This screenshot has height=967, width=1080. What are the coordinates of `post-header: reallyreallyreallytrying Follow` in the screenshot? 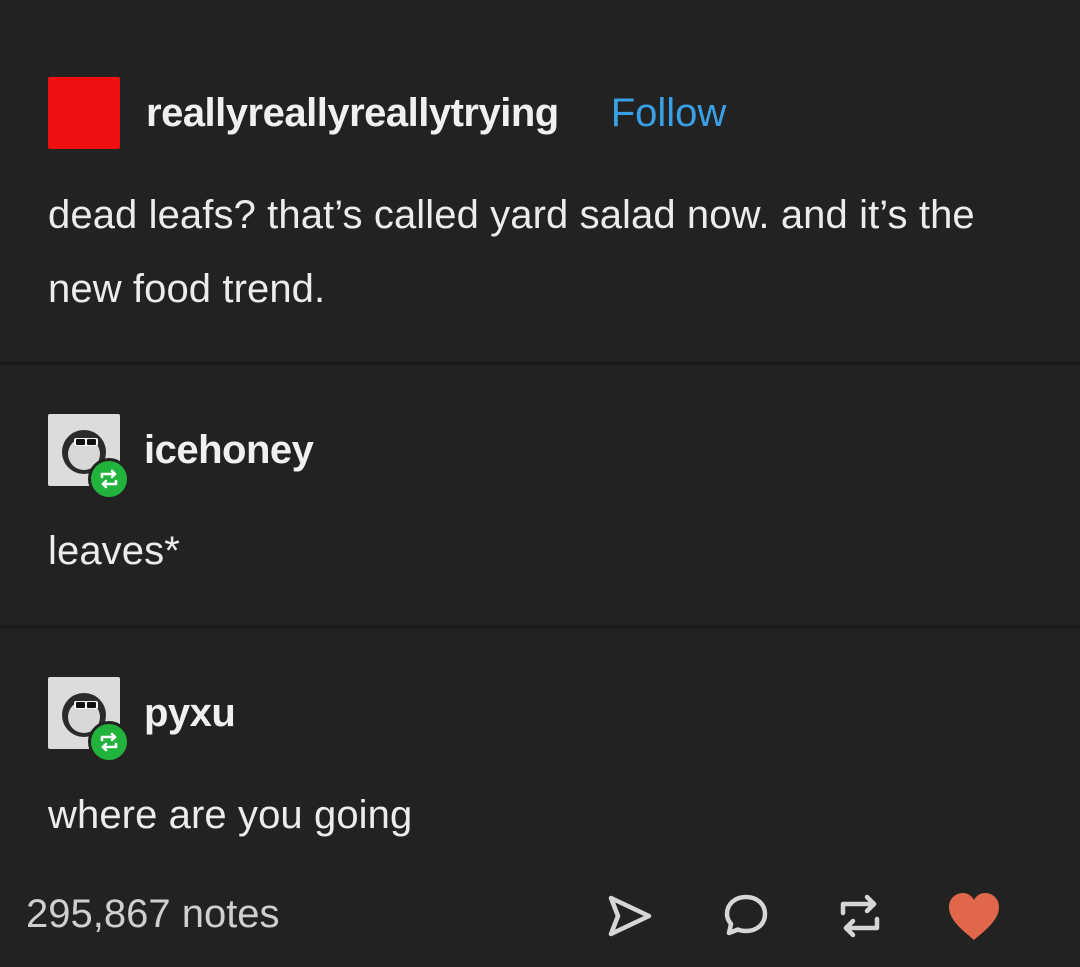 It's located at (387, 113).